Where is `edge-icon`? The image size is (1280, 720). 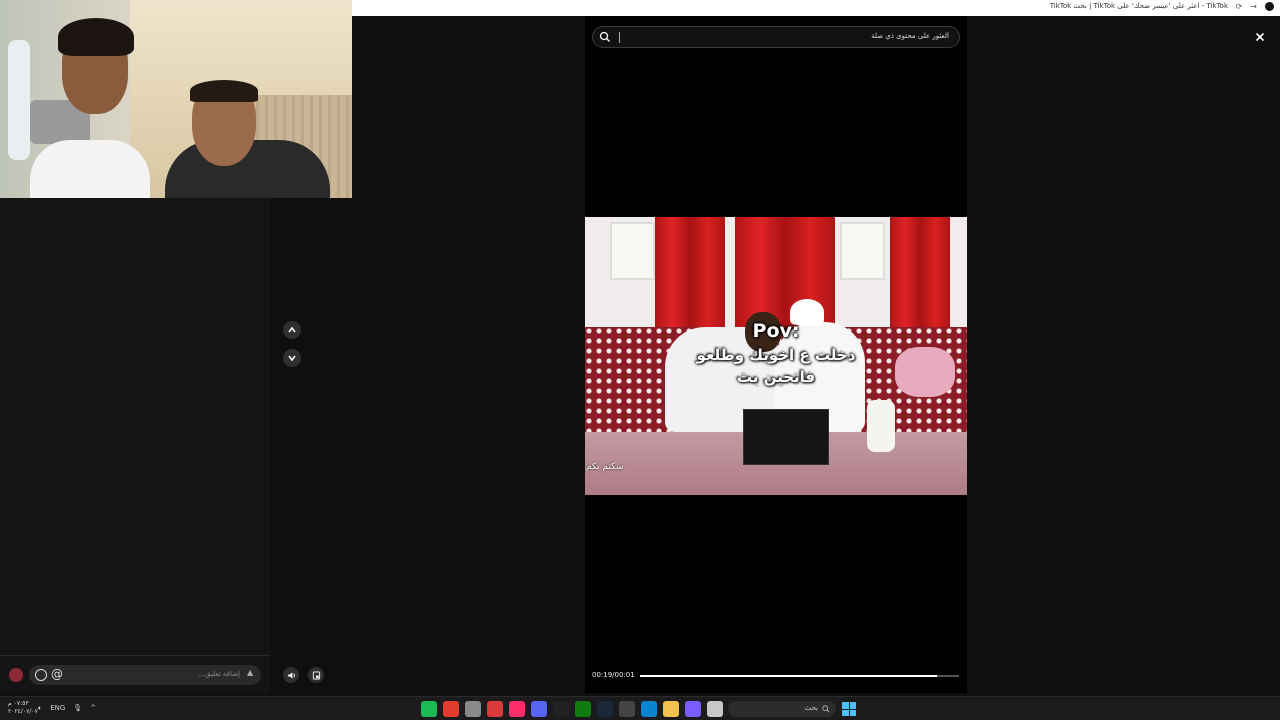
edge-icon is located at coordinates (649, 709).